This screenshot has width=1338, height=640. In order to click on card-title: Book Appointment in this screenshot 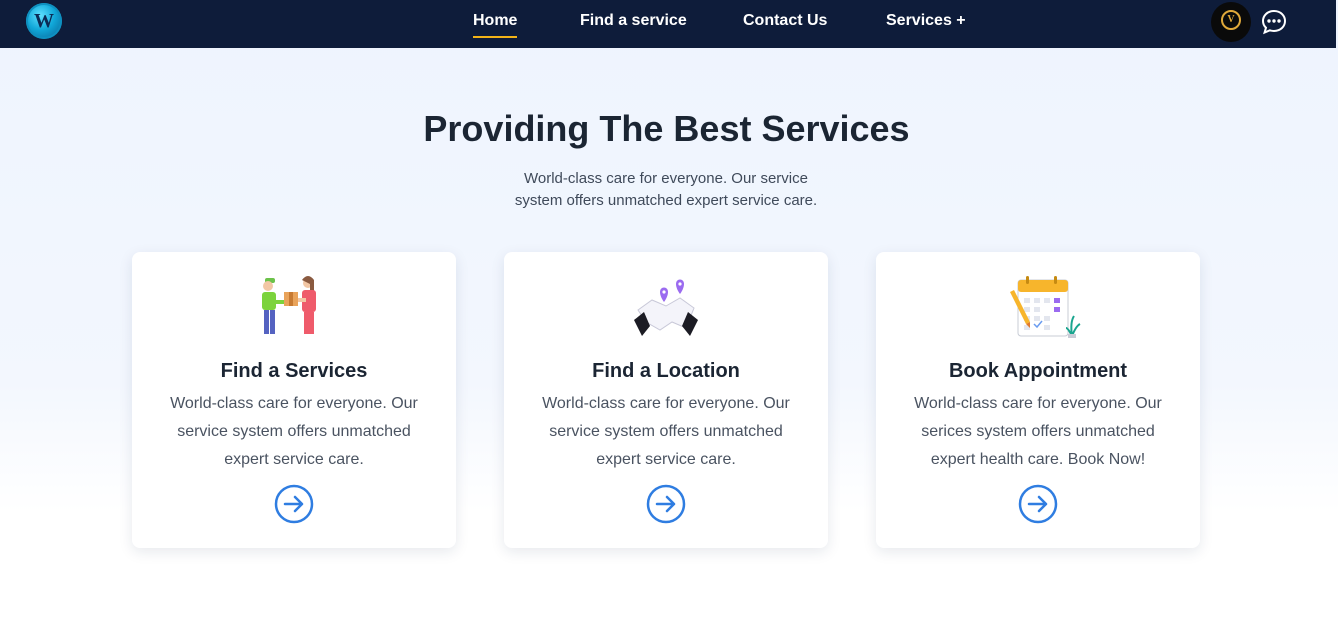, I will do `click(1038, 371)`.